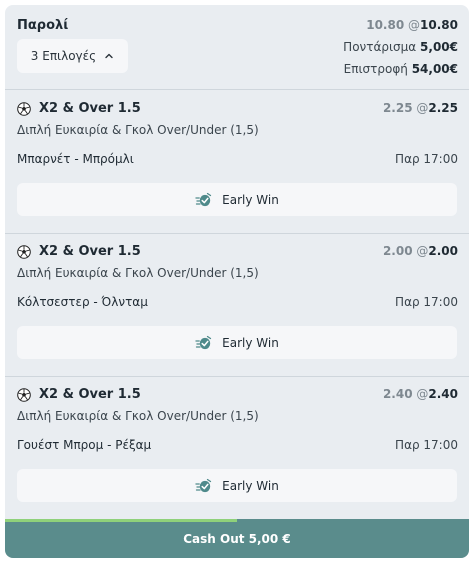 Image resolution: width=474 pixels, height=562 pixels. What do you see at coordinates (443, 251) in the screenshot?
I see `odds-new: 2.00` at bounding box center [443, 251].